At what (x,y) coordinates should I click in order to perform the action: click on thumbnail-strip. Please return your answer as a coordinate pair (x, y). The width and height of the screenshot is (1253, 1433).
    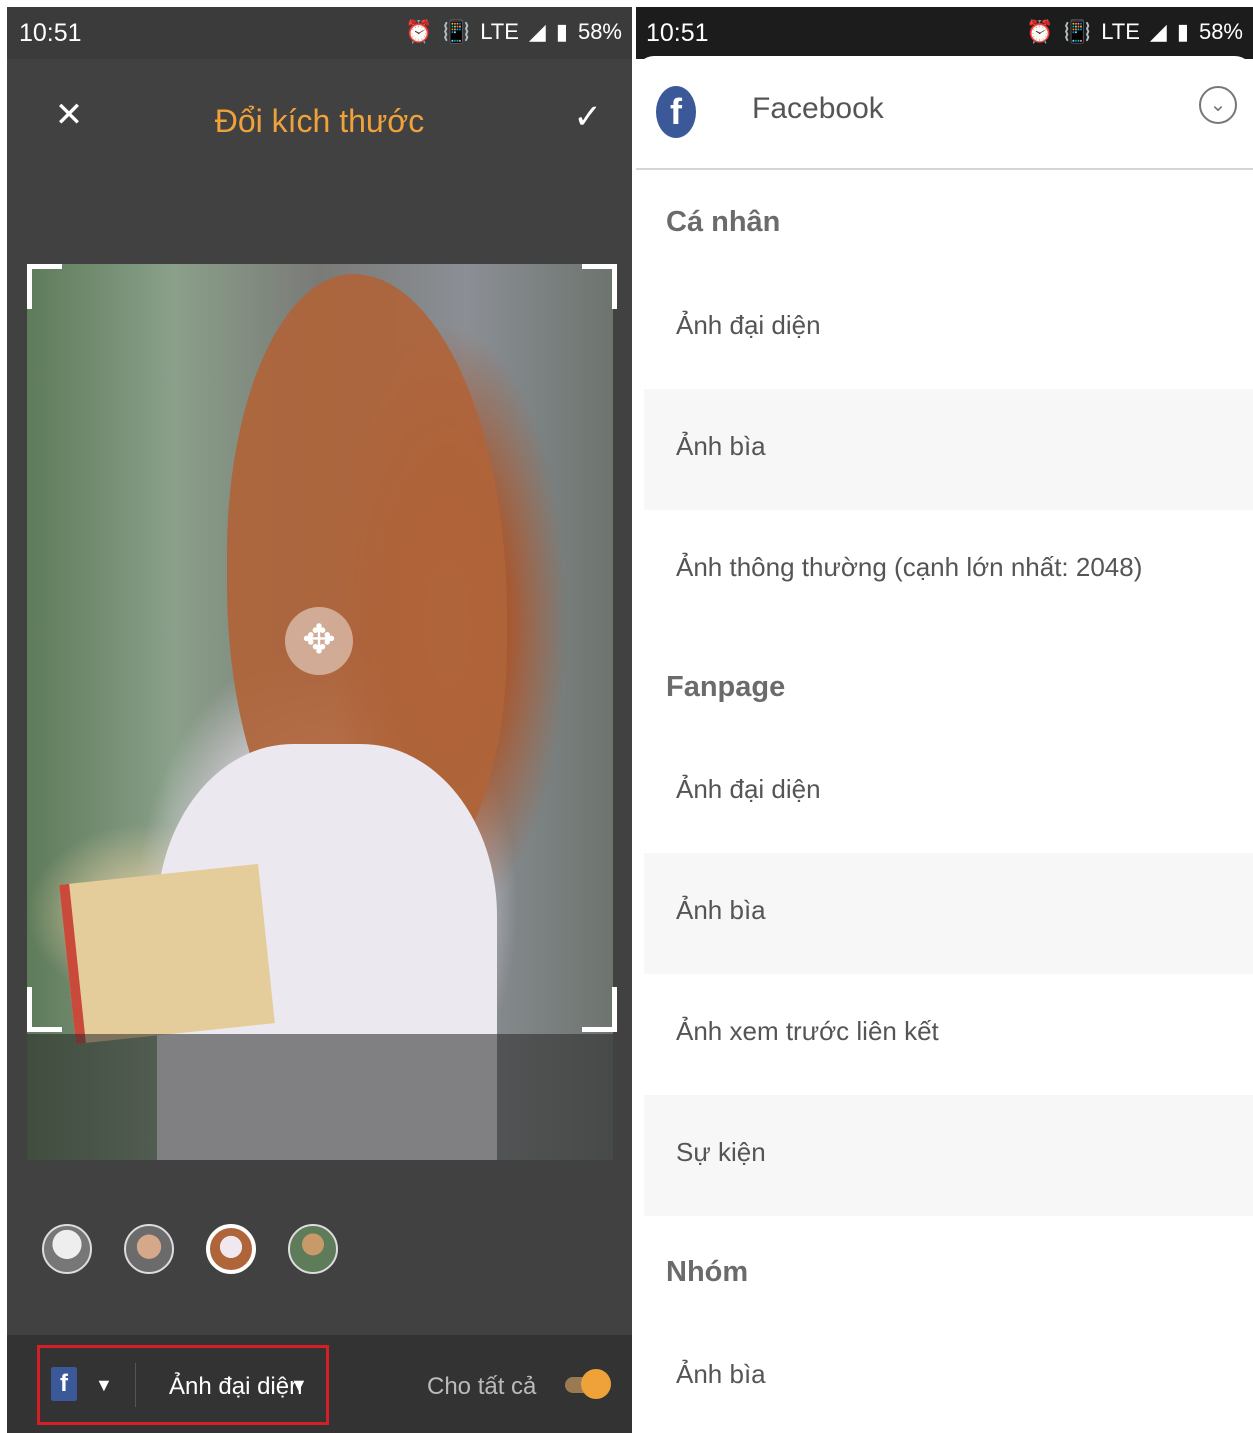
    Looking at the image, I should click on (190, 1249).